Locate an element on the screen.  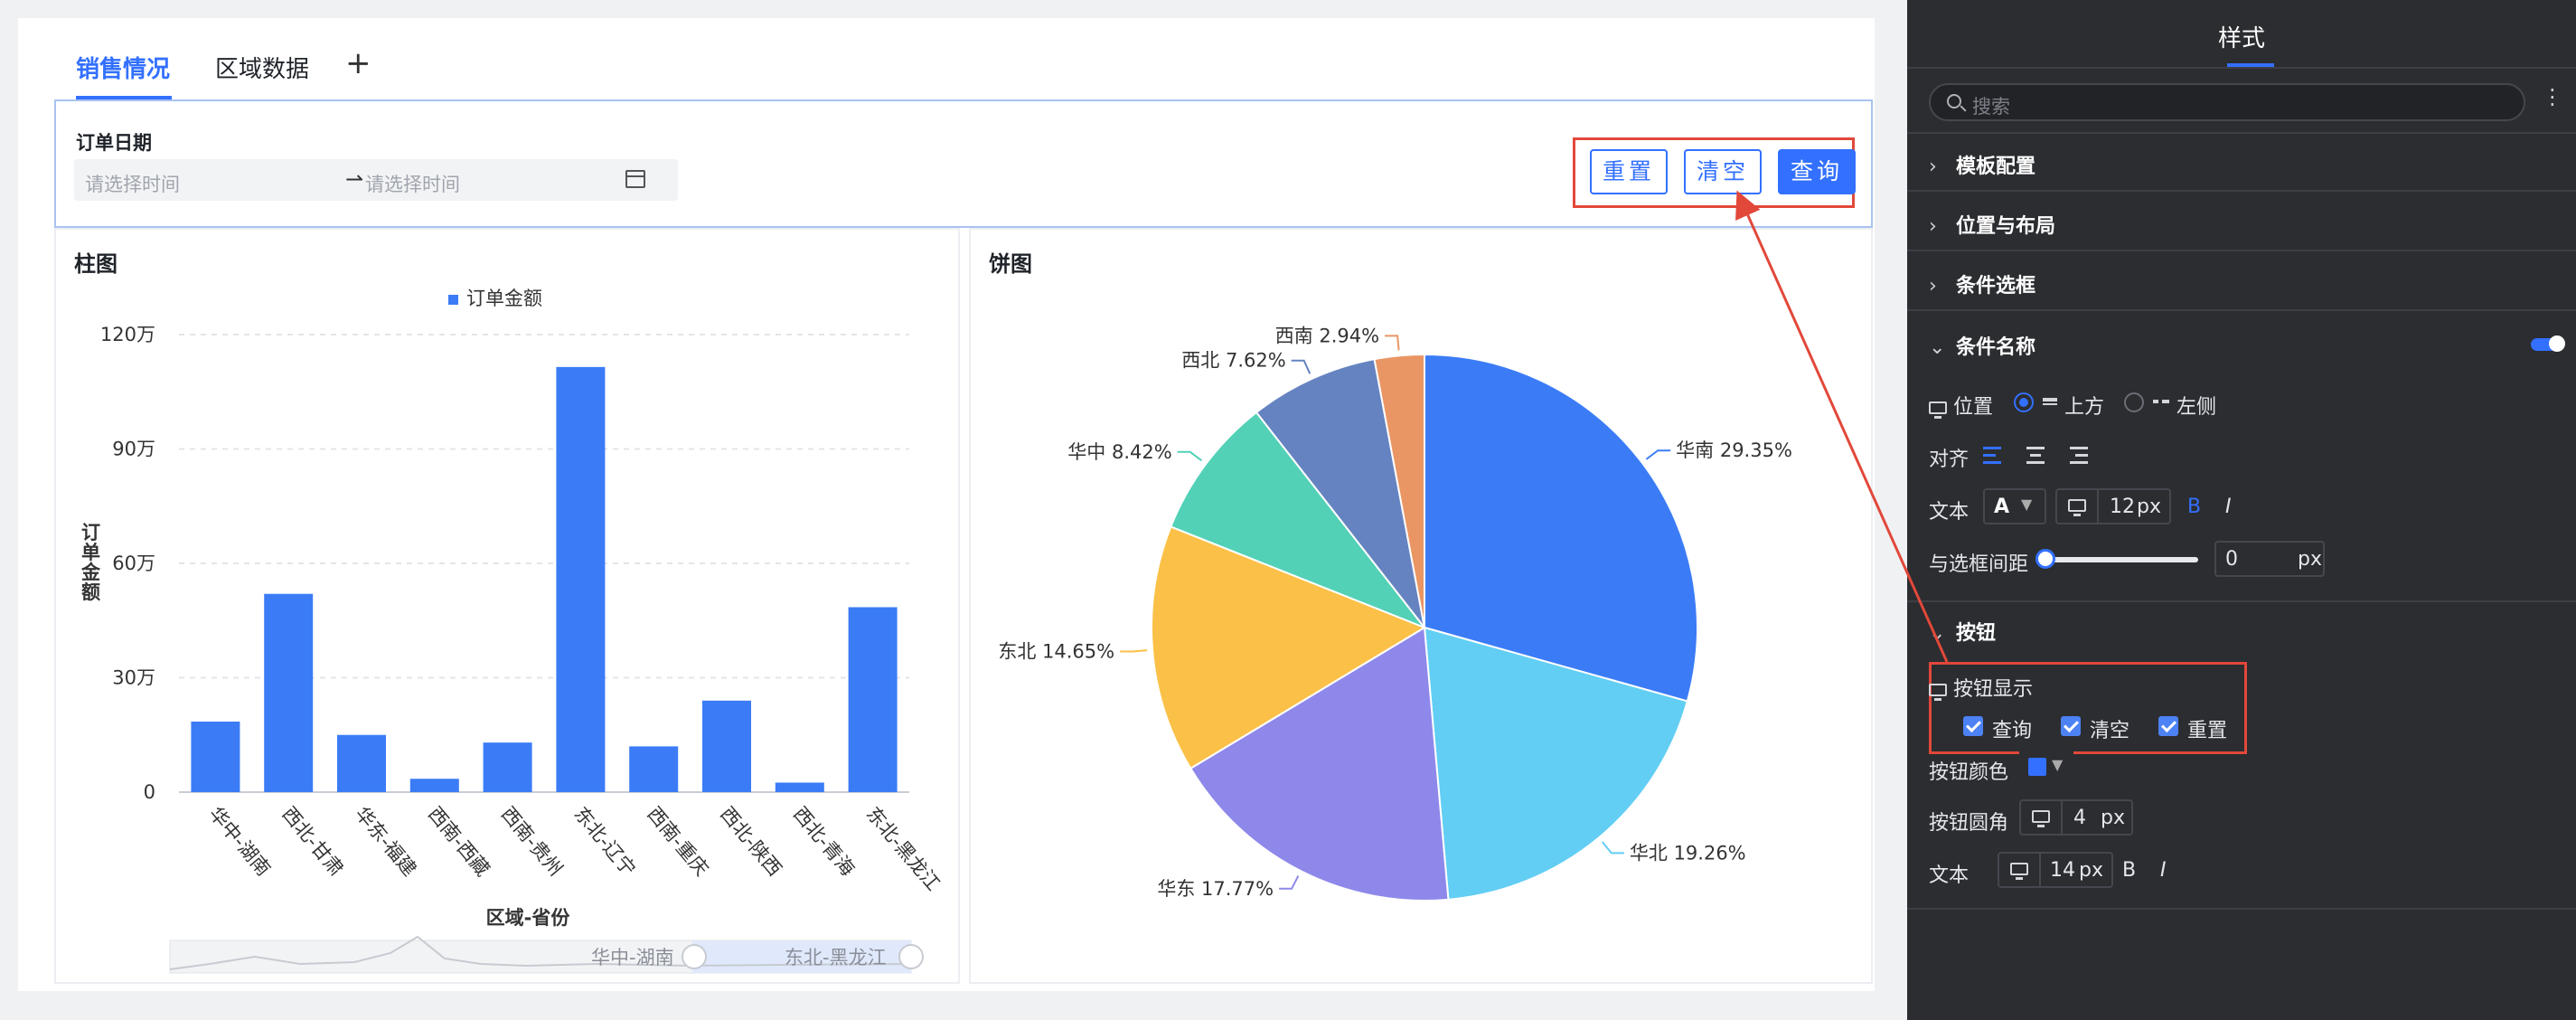
x-tick-label: 华中-湖南 is located at coordinates (240, 842).